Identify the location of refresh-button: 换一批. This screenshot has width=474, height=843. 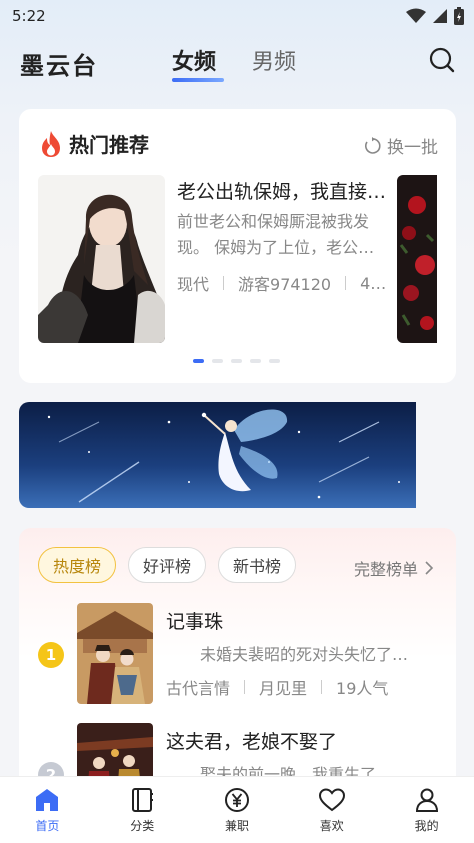
(400, 145).